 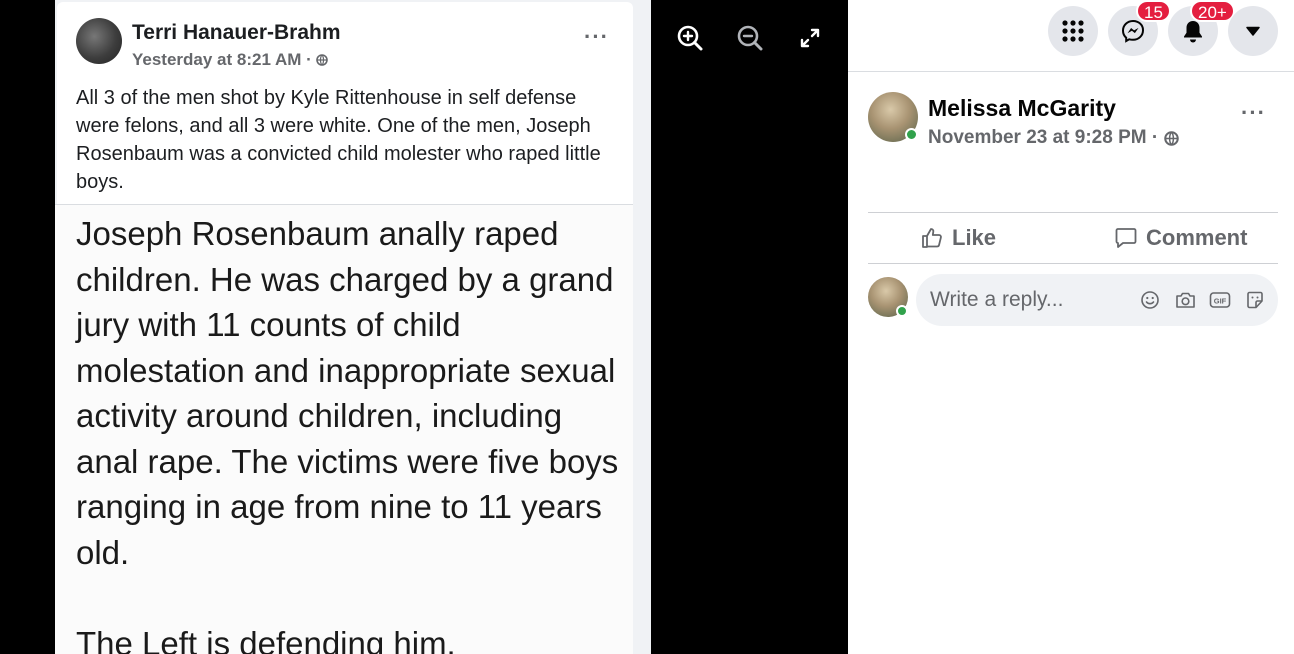 I want to click on notifications-badge: 20+, so click(x=1212, y=11).